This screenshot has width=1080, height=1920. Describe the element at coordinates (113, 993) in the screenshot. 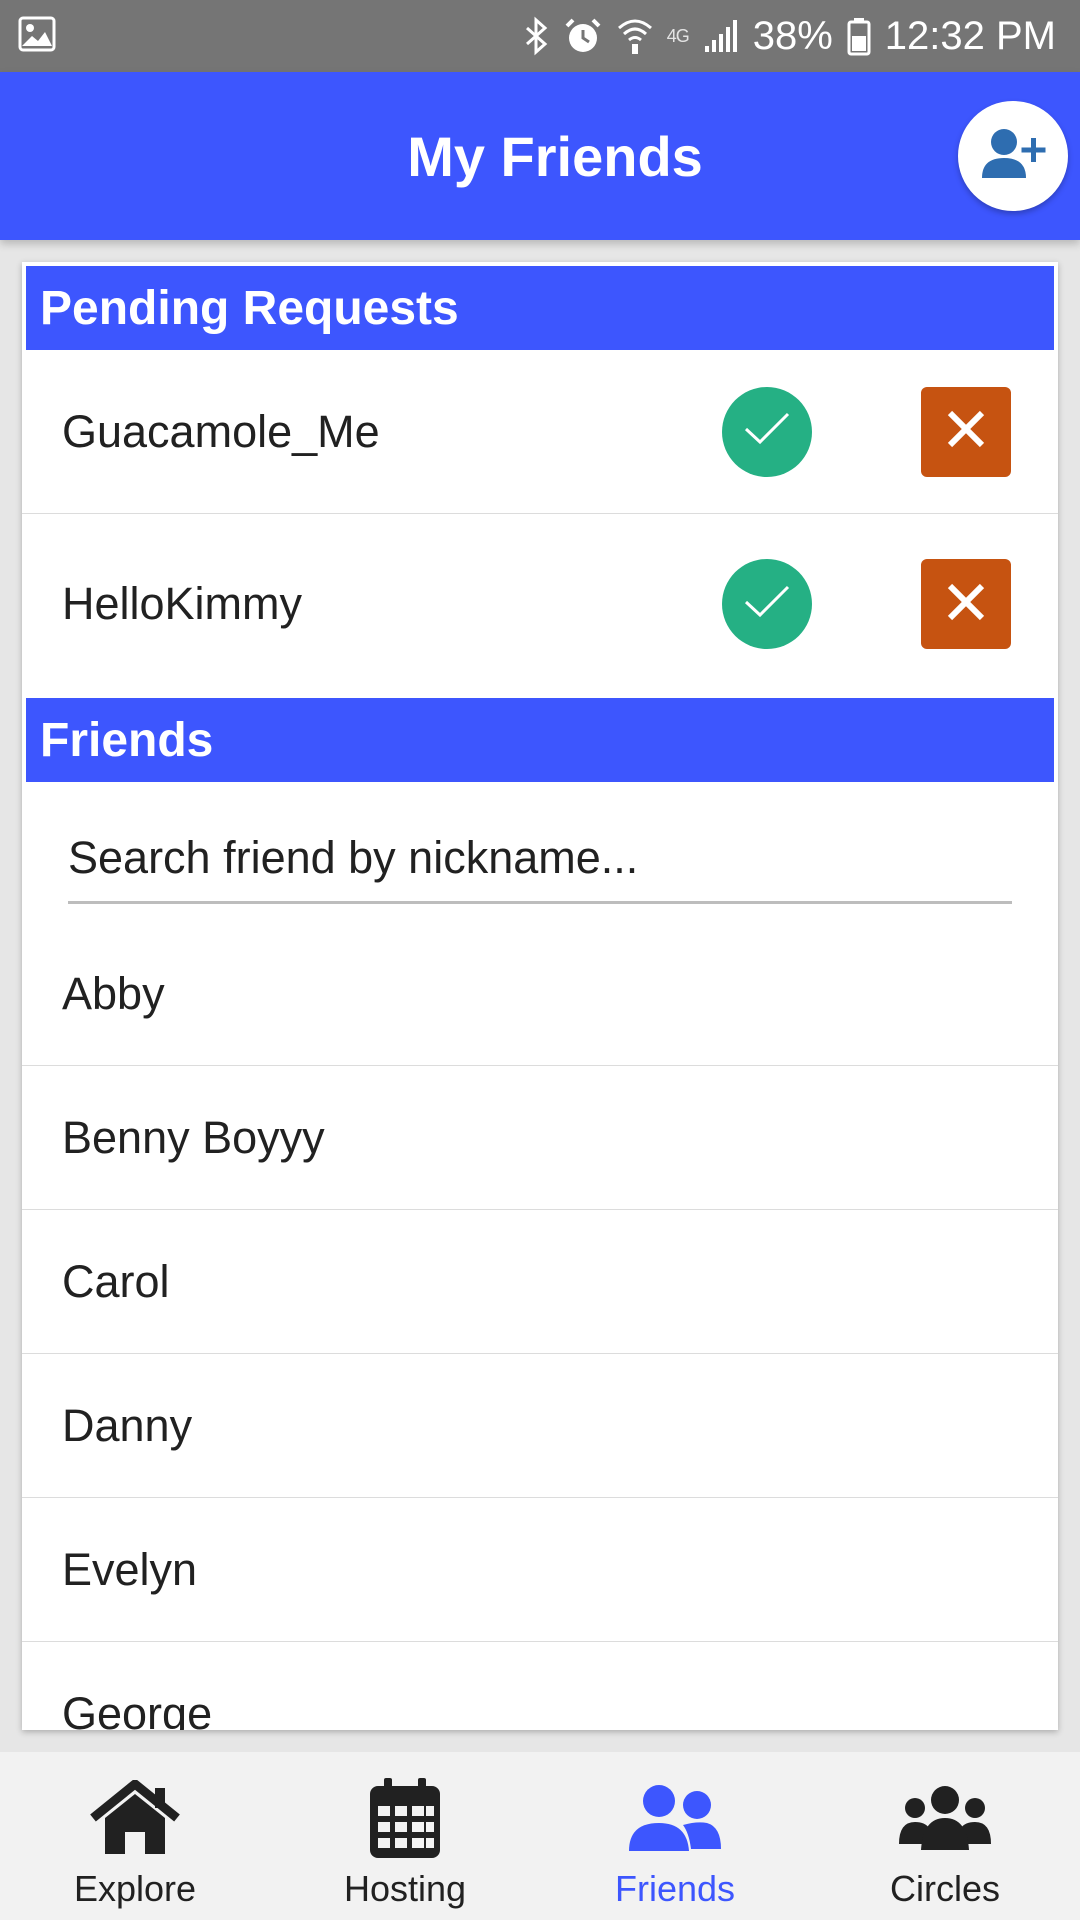

I see `friend-name: Abby` at that location.